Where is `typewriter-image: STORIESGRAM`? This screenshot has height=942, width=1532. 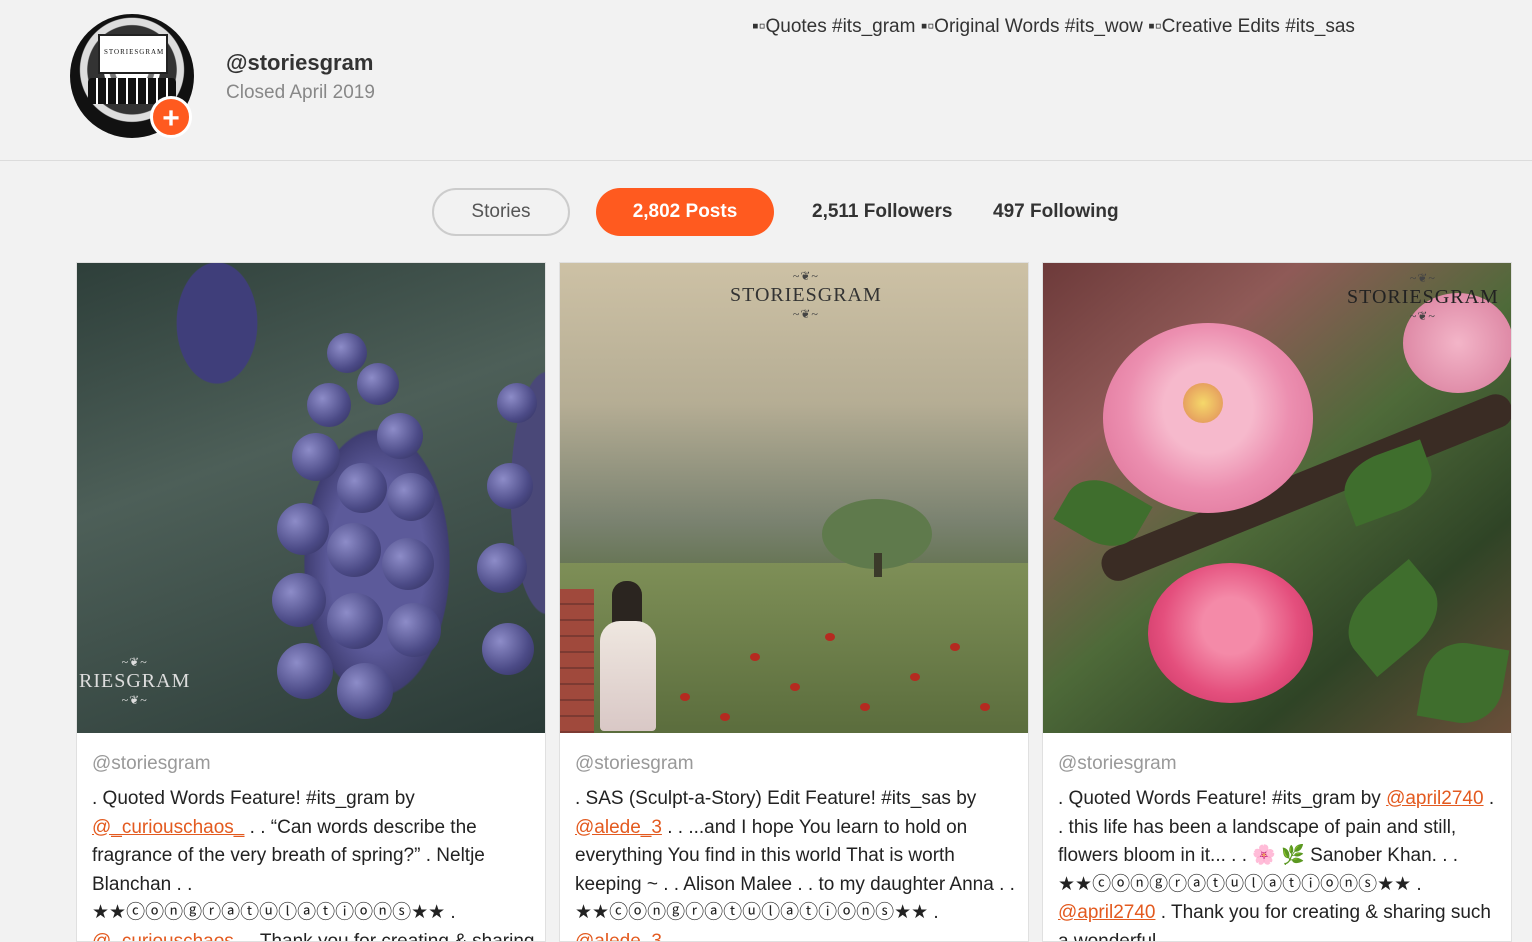 typewriter-image: STORIESGRAM is located at coordinates (133, 54).